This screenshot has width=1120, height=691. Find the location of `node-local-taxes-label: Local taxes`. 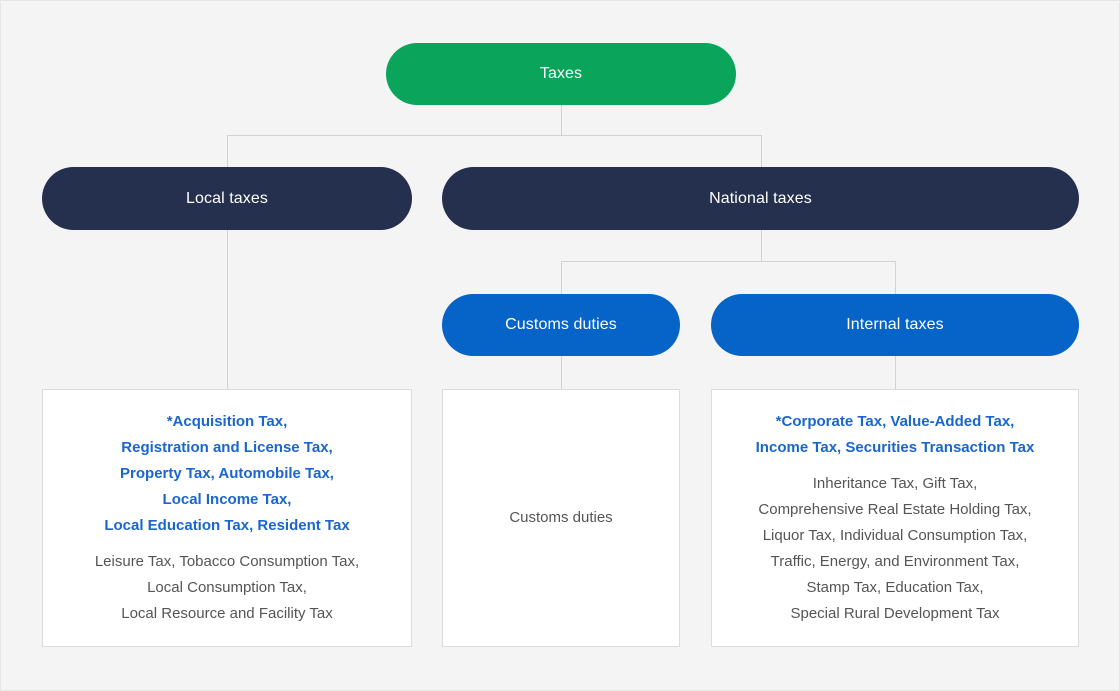

node-local-taxes-label: Local taxes is located at coordinates (227, 198).